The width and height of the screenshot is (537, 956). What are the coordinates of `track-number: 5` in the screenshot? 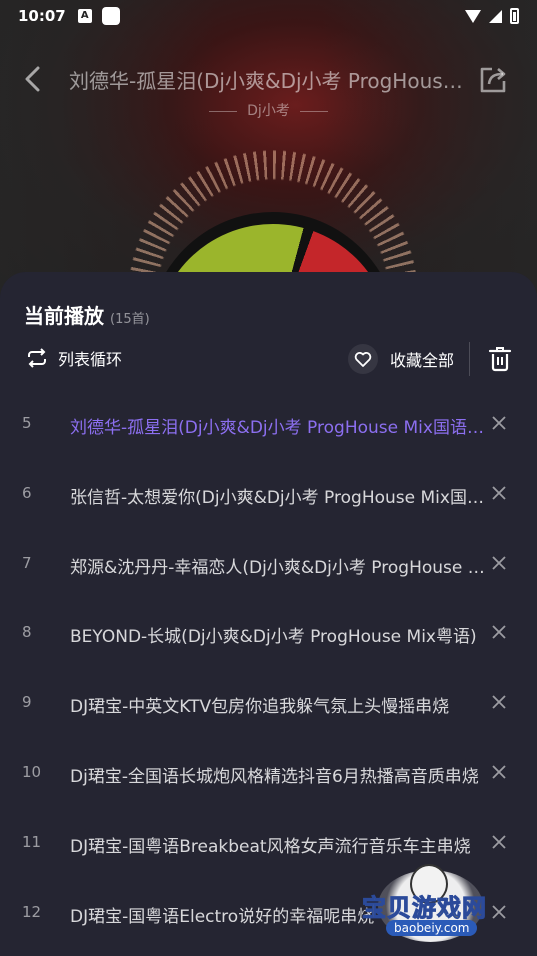 It's located at (27, 423).